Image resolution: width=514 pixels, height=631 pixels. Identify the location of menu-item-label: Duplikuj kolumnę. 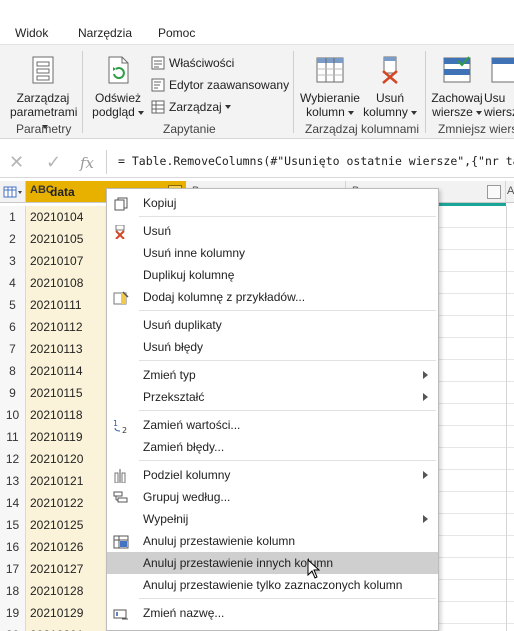
(189, 275).